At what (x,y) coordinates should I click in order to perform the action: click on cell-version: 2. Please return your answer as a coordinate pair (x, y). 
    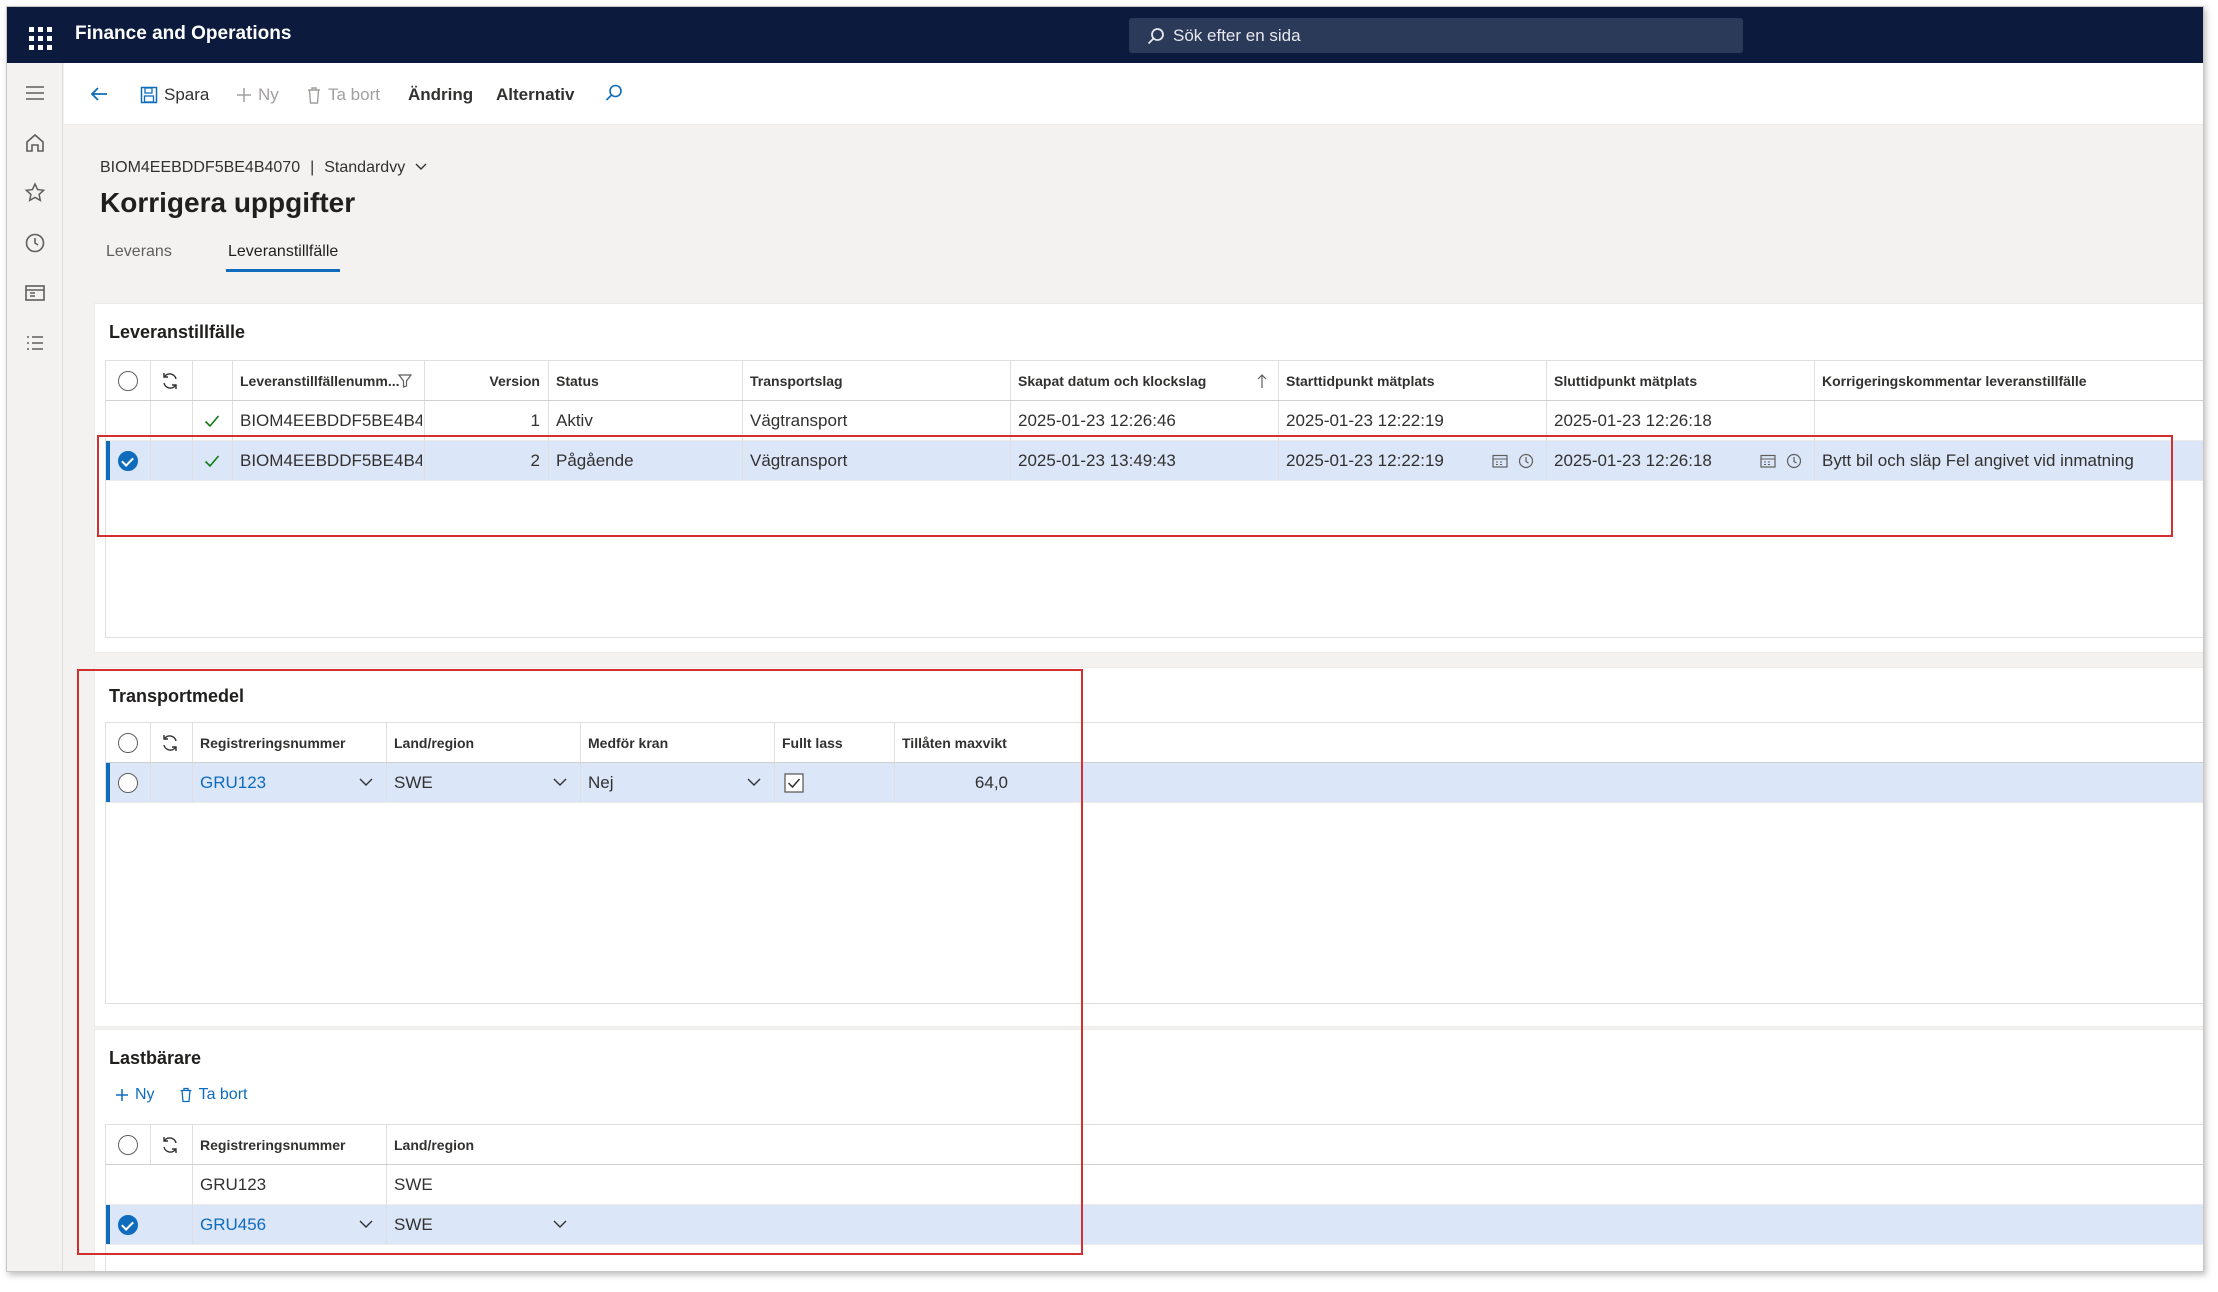
    Looking at the image, I should click on (487, 460).